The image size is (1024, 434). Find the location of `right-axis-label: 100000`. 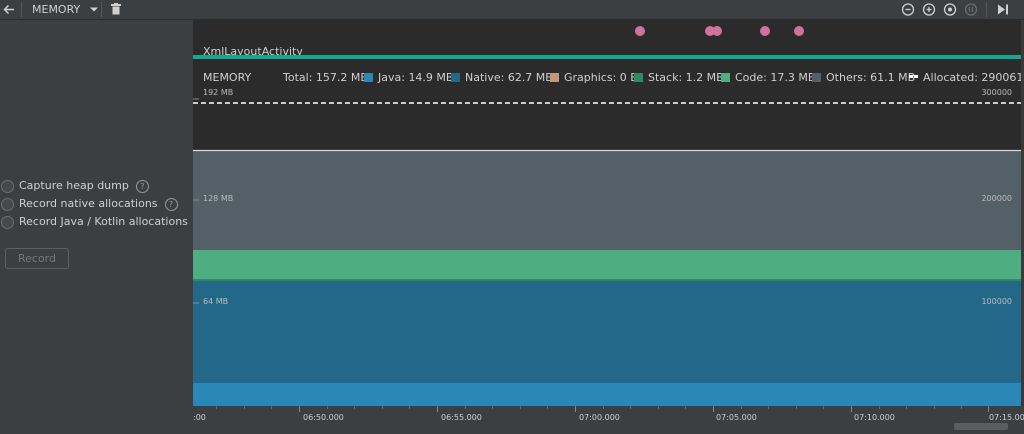

right-axis-label: 100000 is located at coordinates (996, 301).